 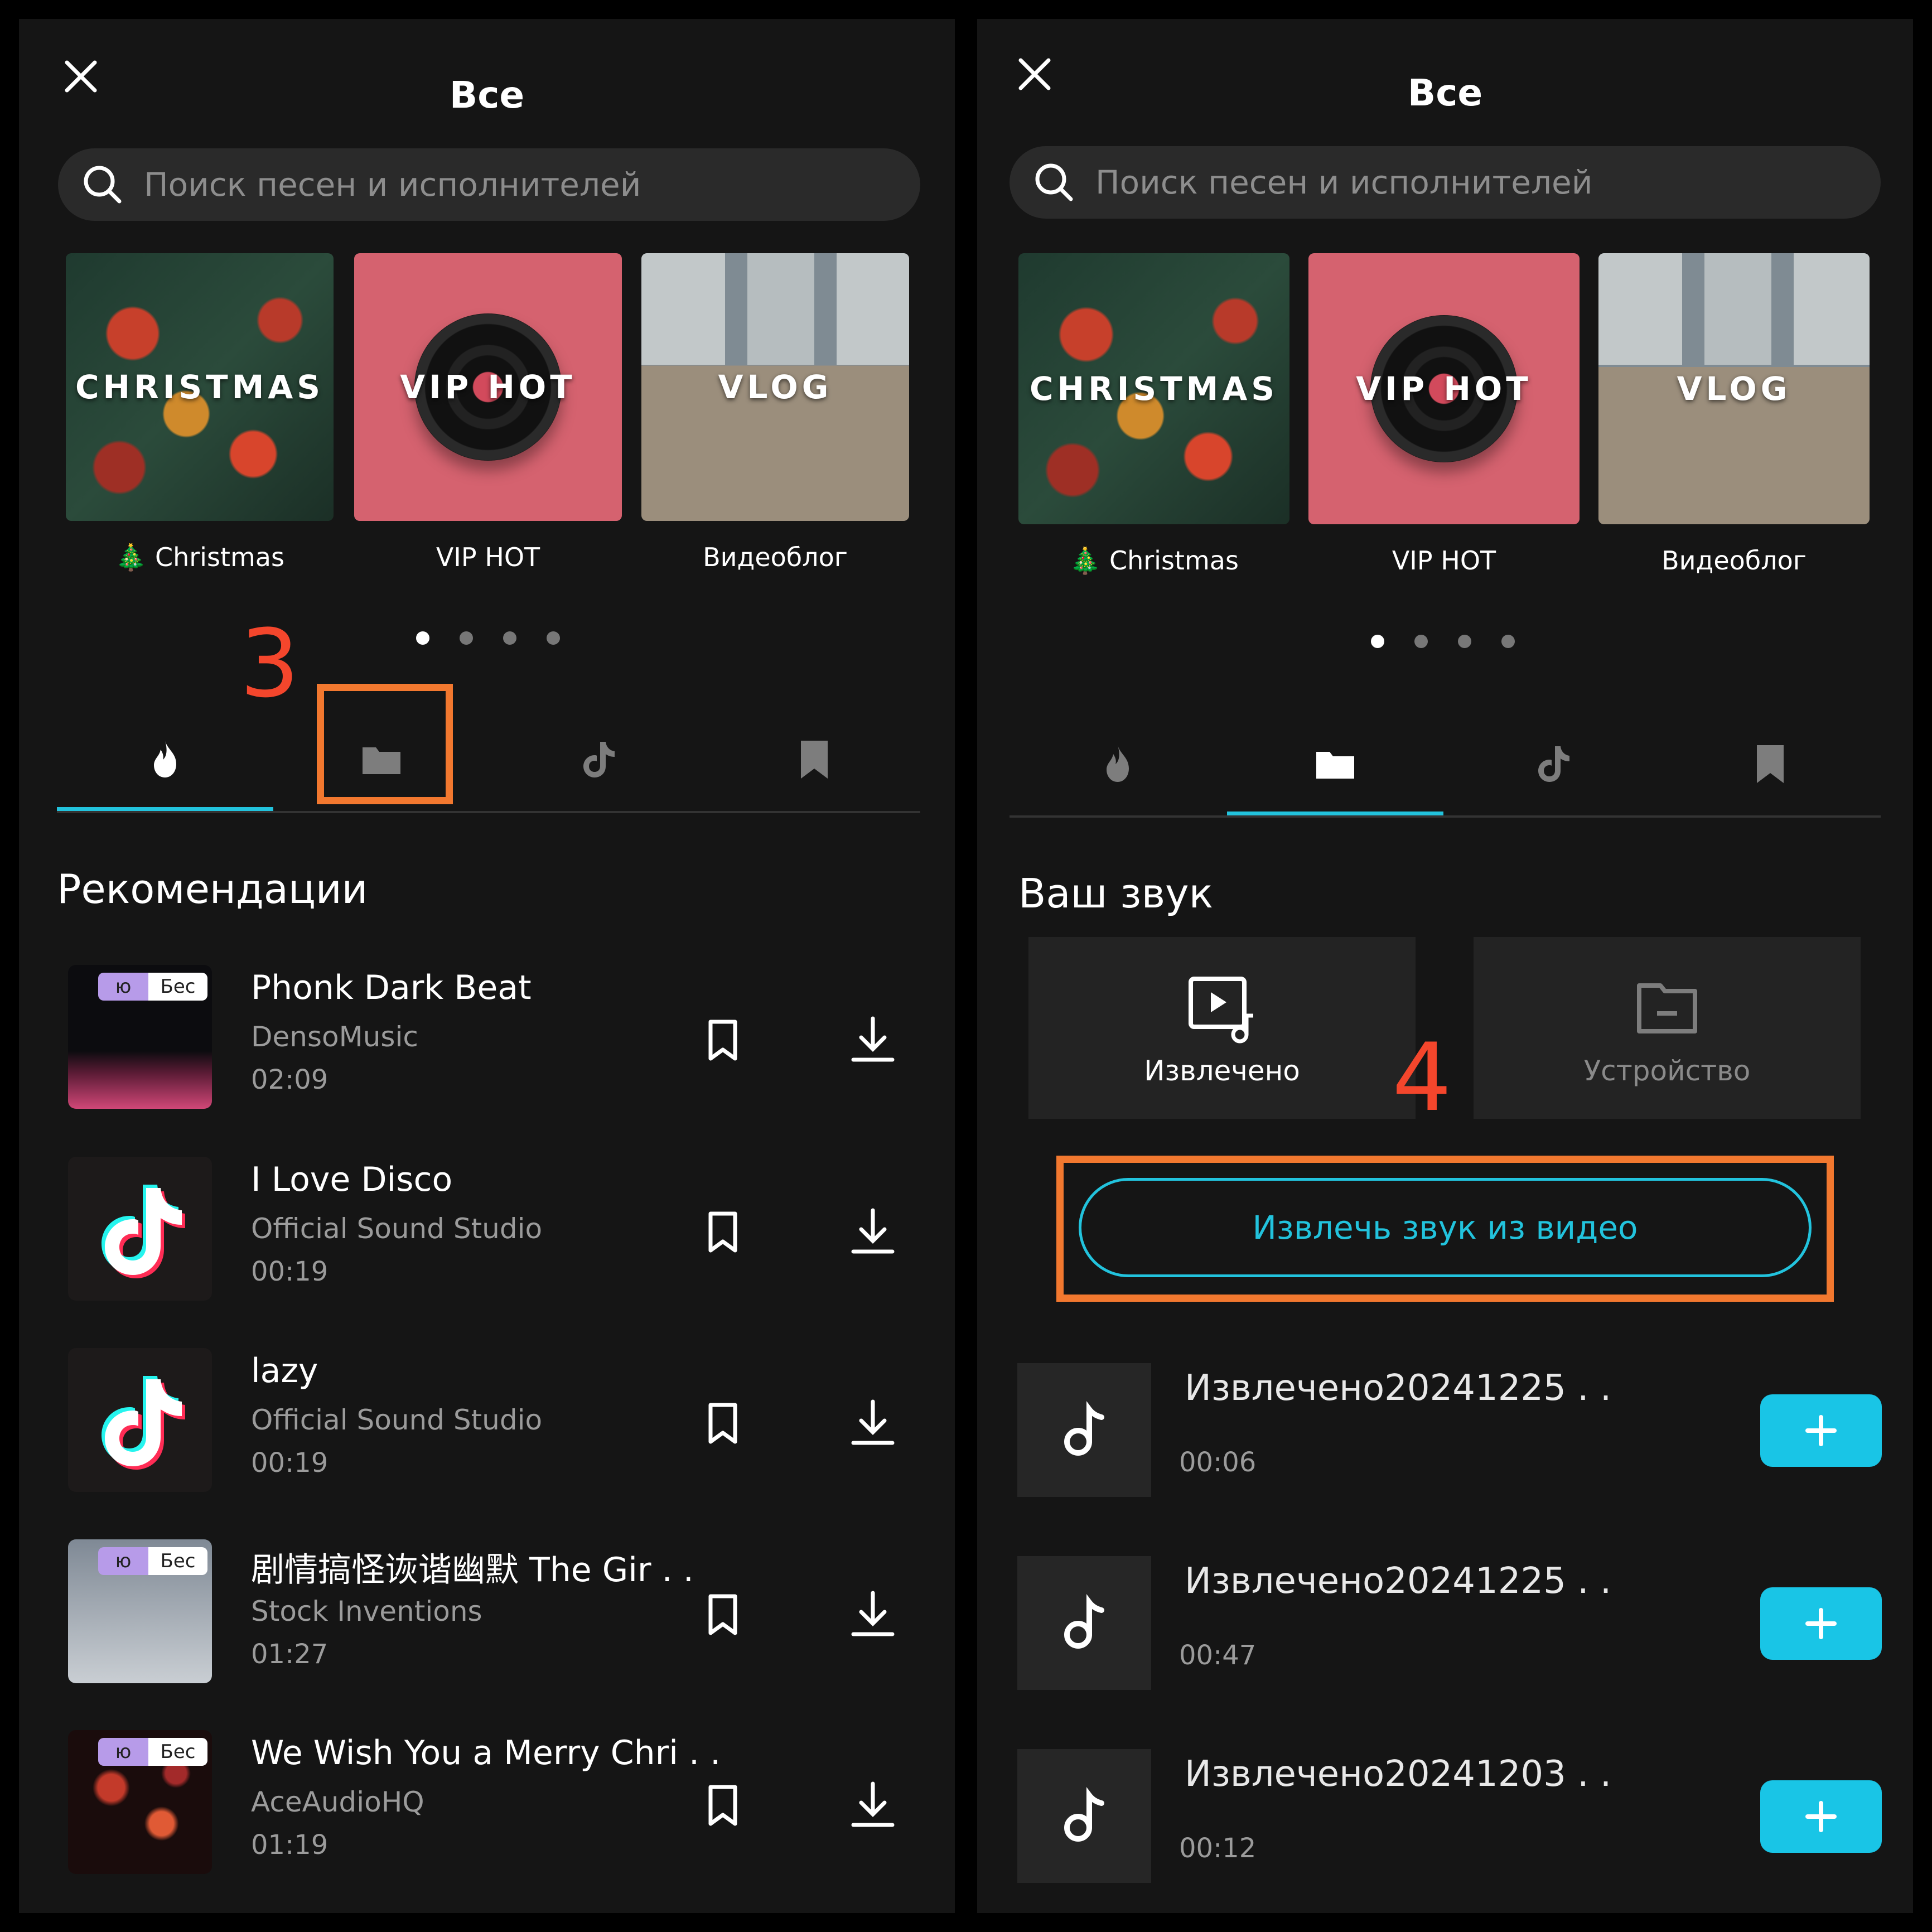 What do you see at coordinates (391, 987) in the screenshot?
I see `track-title: Phonk Dark Beat` at bounding box center [391, 987].